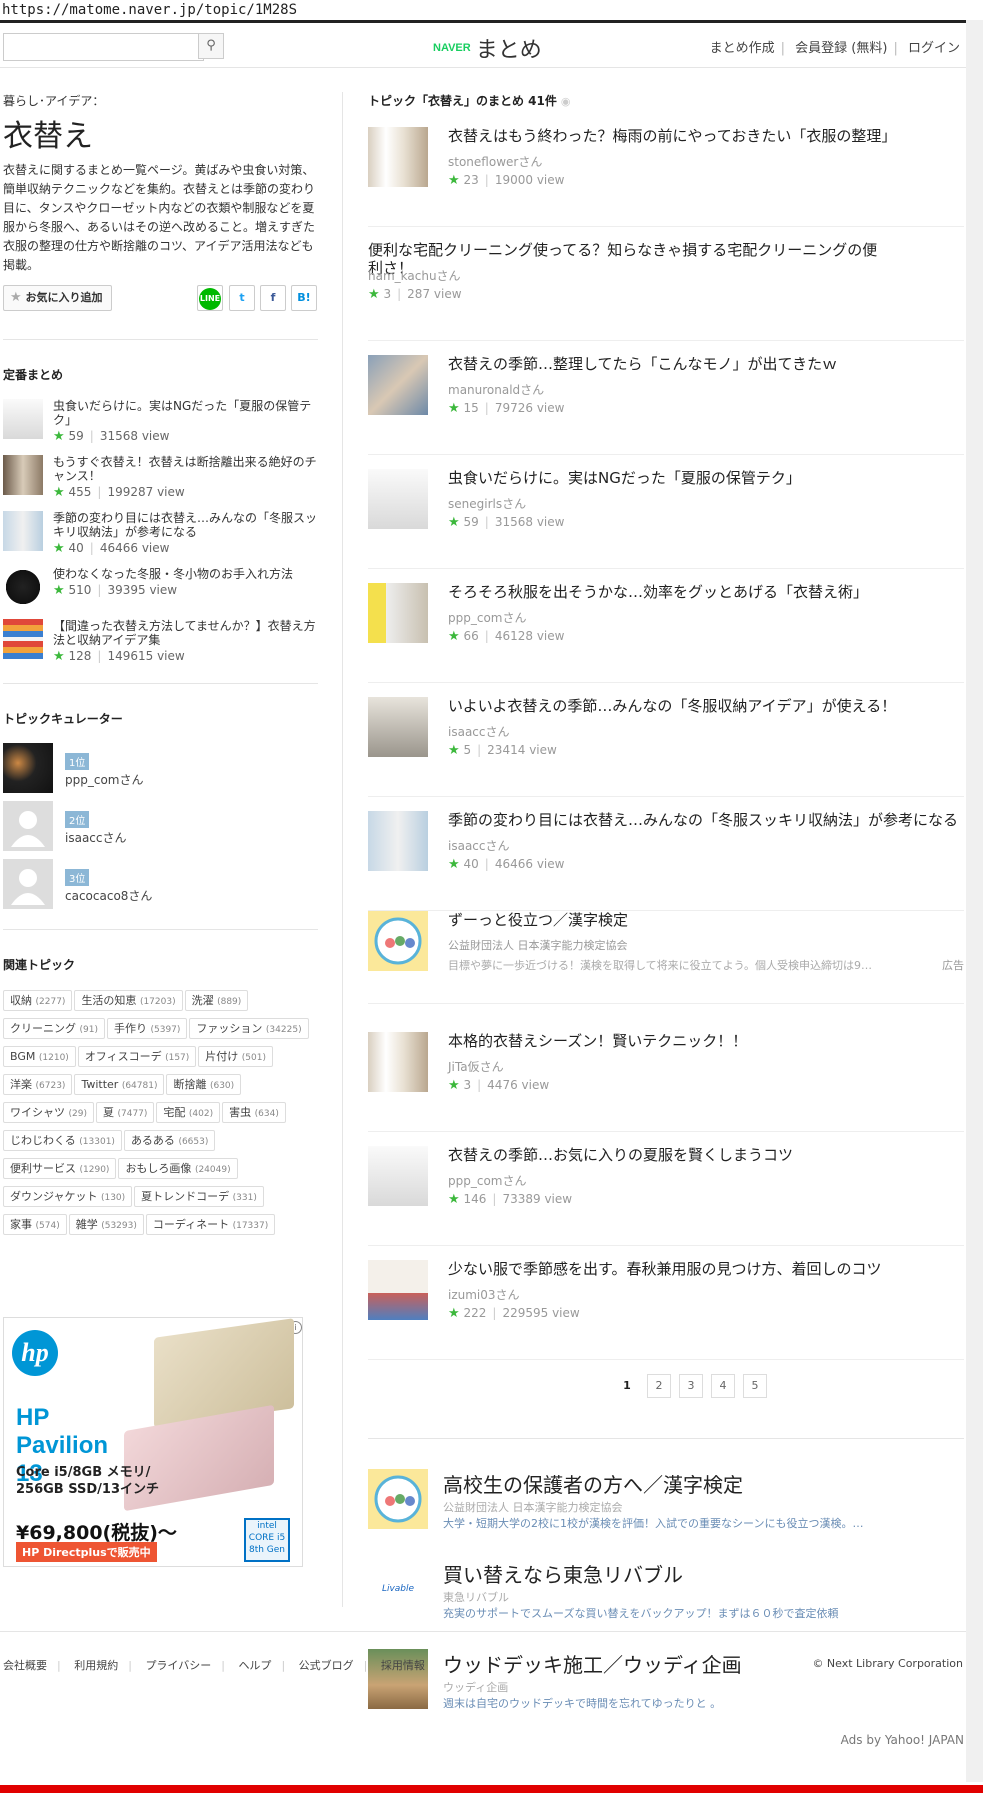  What do you see at coordinates (564, 101) in the screenshot?
I see `rss-icon: ◉` at bounding box center [564, 101].